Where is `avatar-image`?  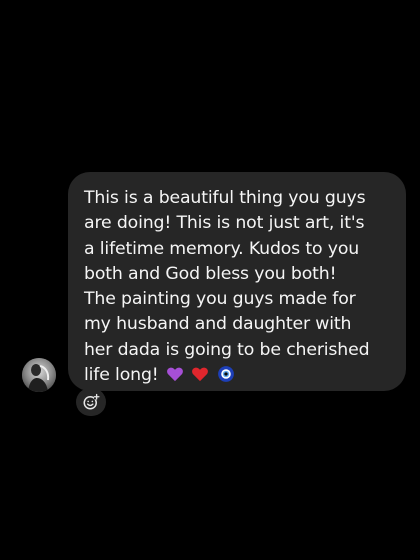 avatar-image is located at coordinates (39, 375).